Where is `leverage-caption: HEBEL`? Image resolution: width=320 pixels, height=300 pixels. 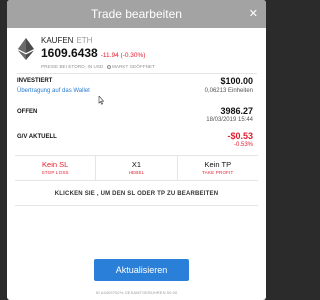 leverage-caption: HEBEL is located at coordinates (136, 172).